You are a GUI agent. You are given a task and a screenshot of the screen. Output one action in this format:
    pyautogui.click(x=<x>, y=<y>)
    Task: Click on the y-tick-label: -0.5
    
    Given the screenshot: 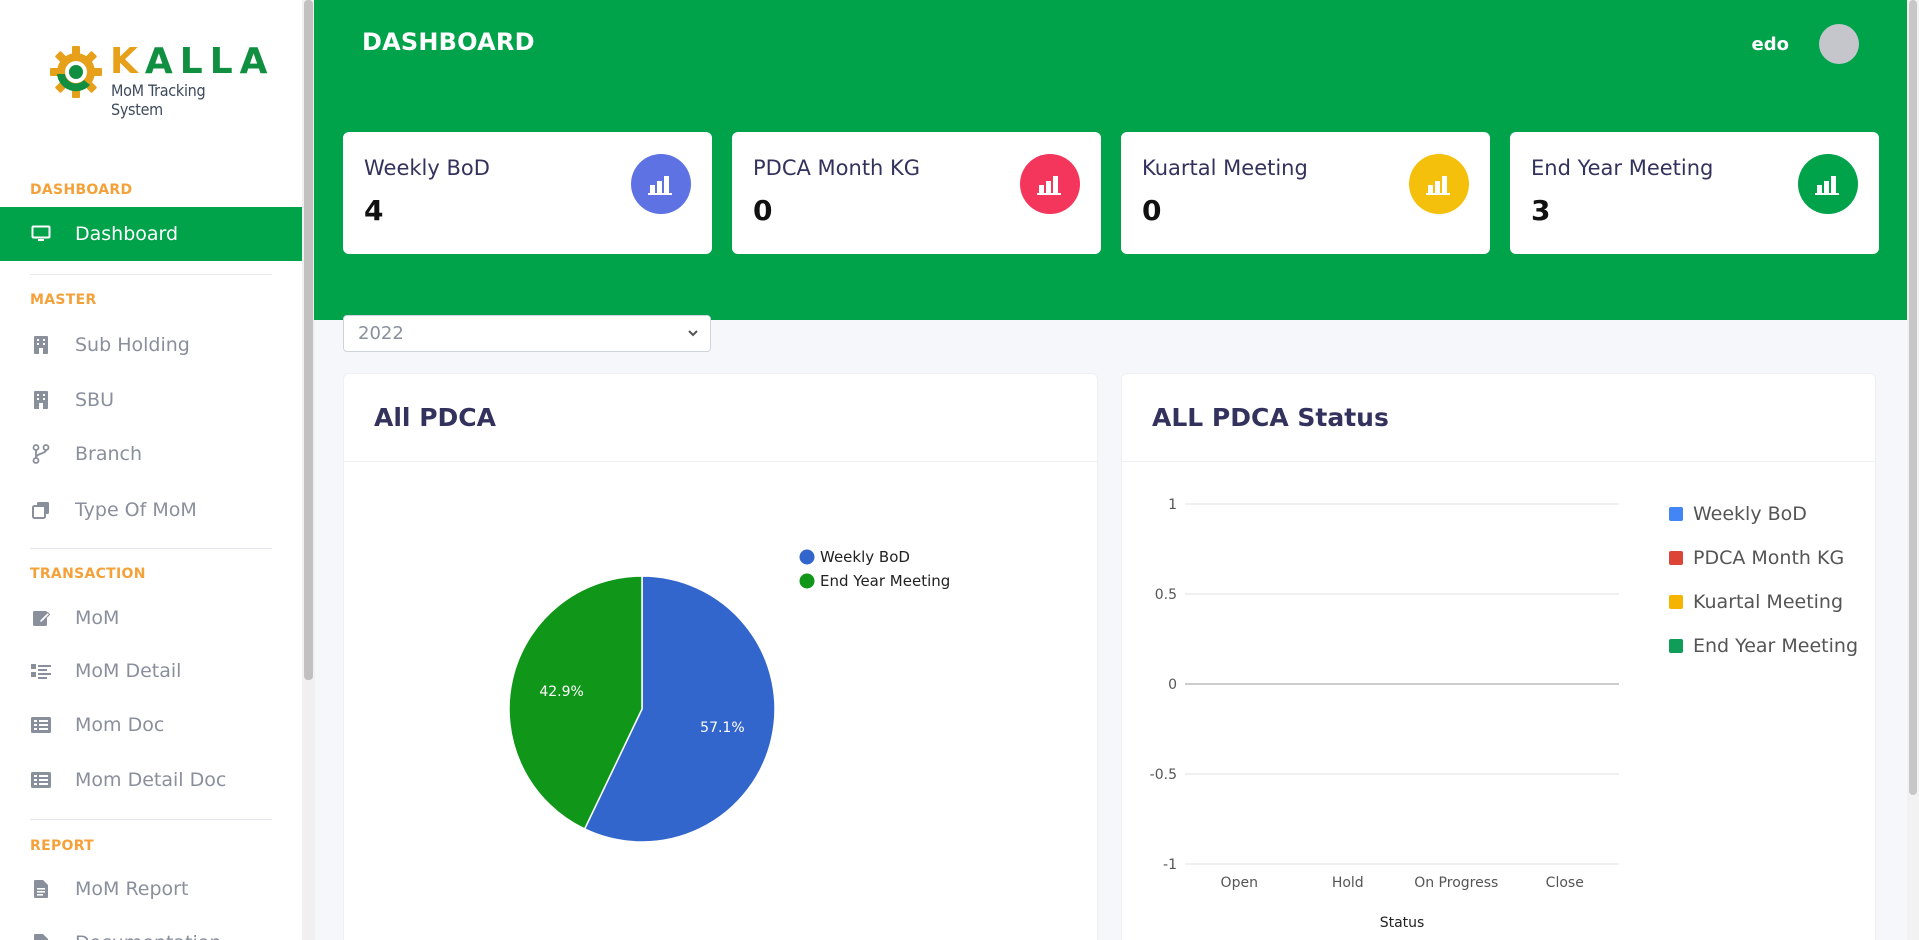 What is the action you would take?
    pyautogui.click(x=1163, y=775)
    